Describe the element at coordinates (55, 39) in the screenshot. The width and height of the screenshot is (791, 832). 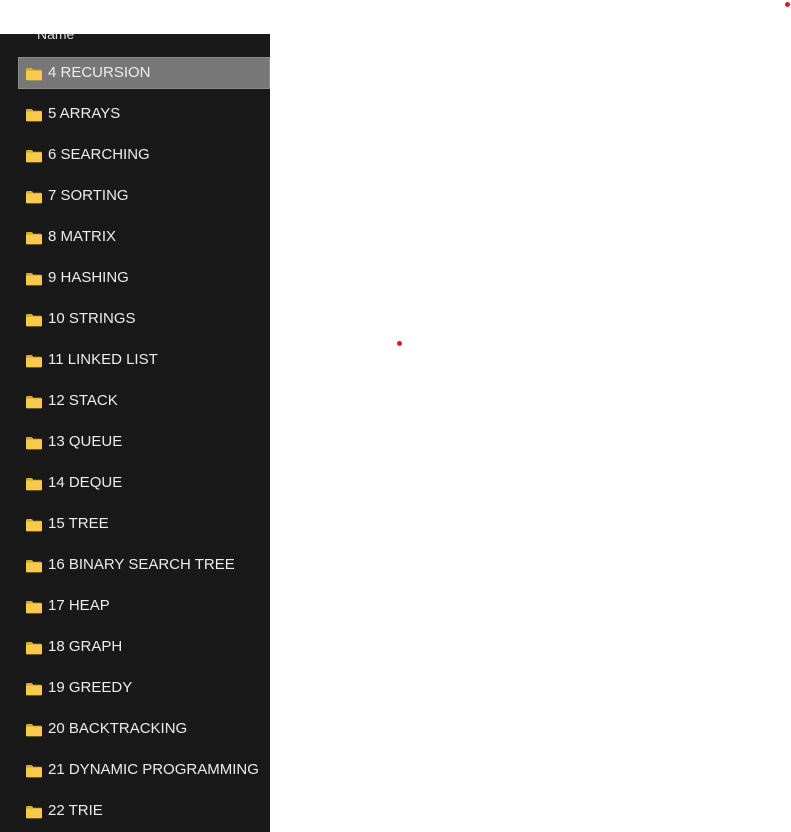
I see `name-column-header: Name` at that location.